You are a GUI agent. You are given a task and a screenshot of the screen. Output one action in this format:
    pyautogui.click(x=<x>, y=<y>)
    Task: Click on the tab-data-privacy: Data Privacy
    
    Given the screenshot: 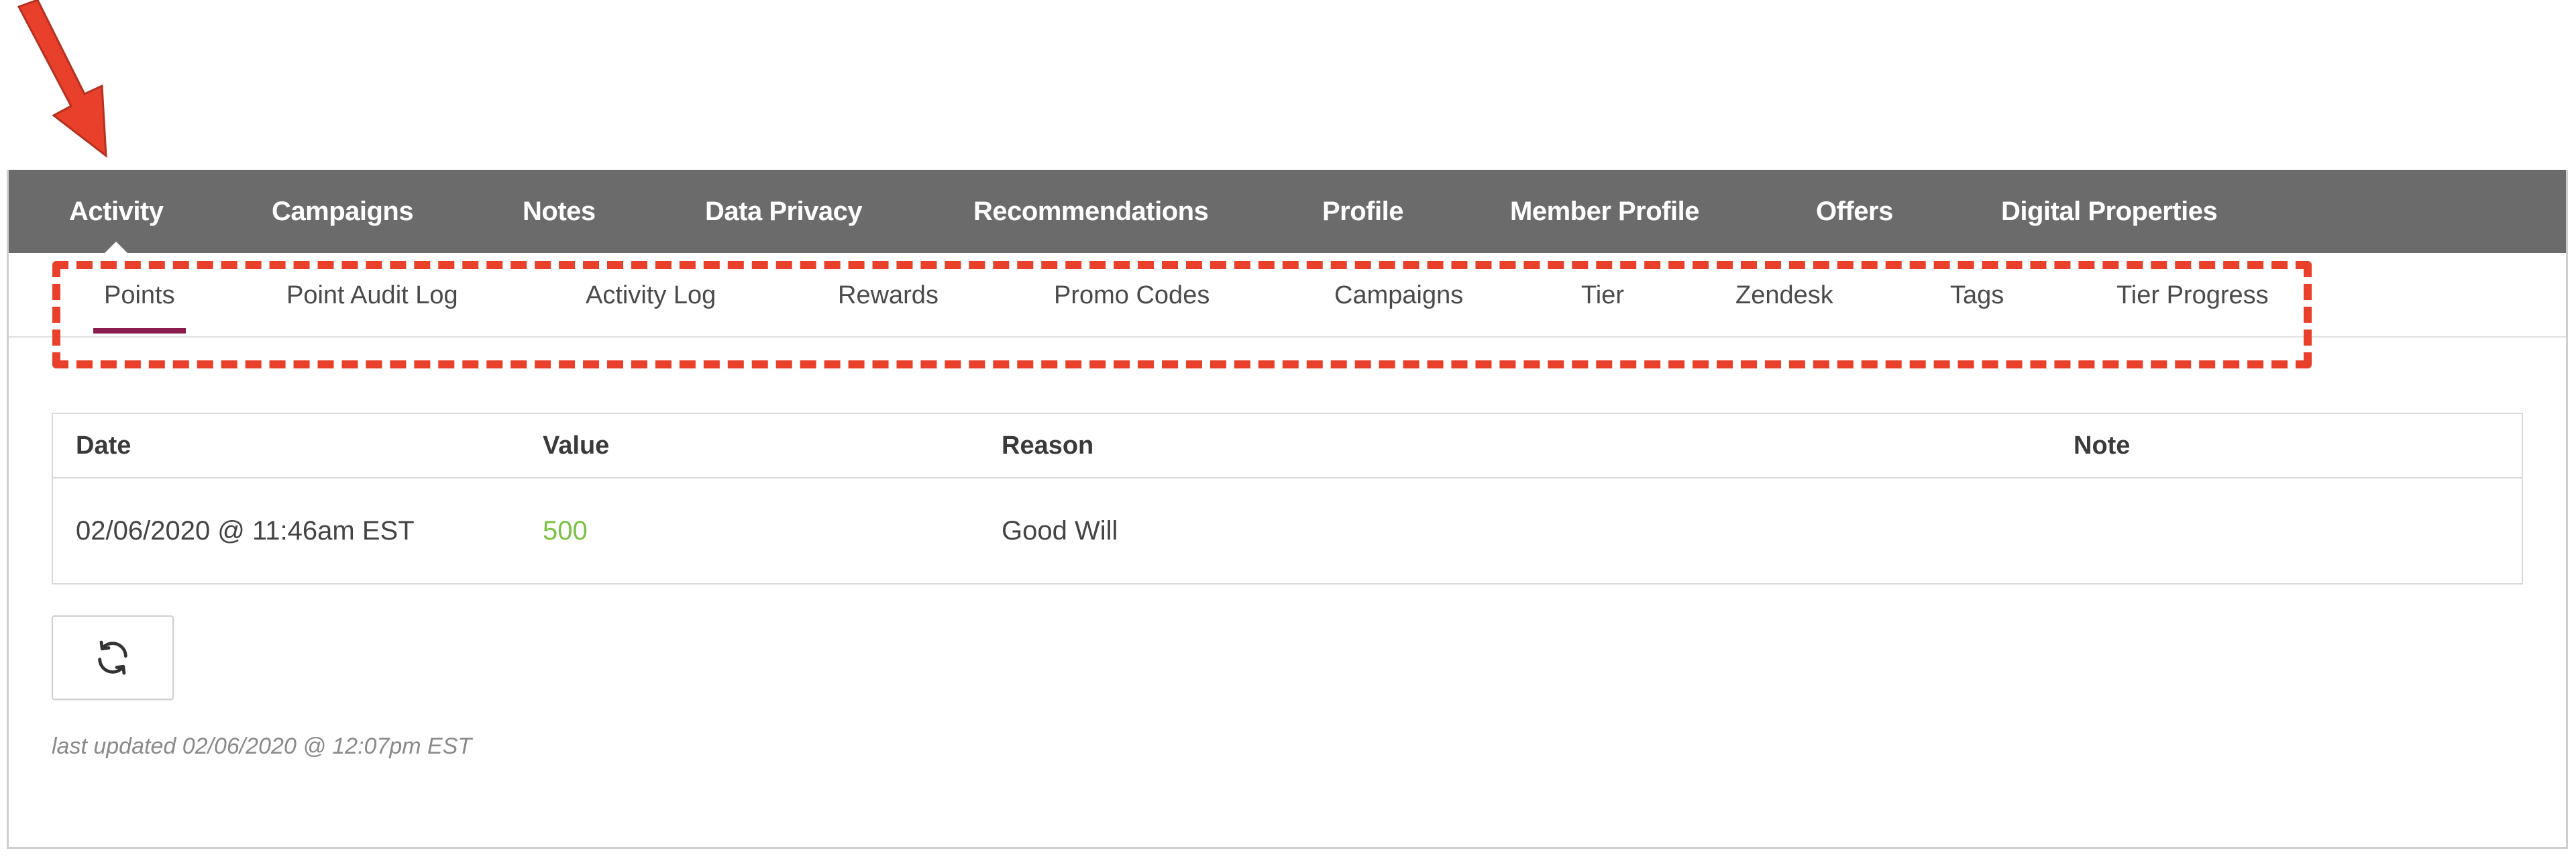 What is the action you would take?
    pyautogui.click(x=784, y=211)
    